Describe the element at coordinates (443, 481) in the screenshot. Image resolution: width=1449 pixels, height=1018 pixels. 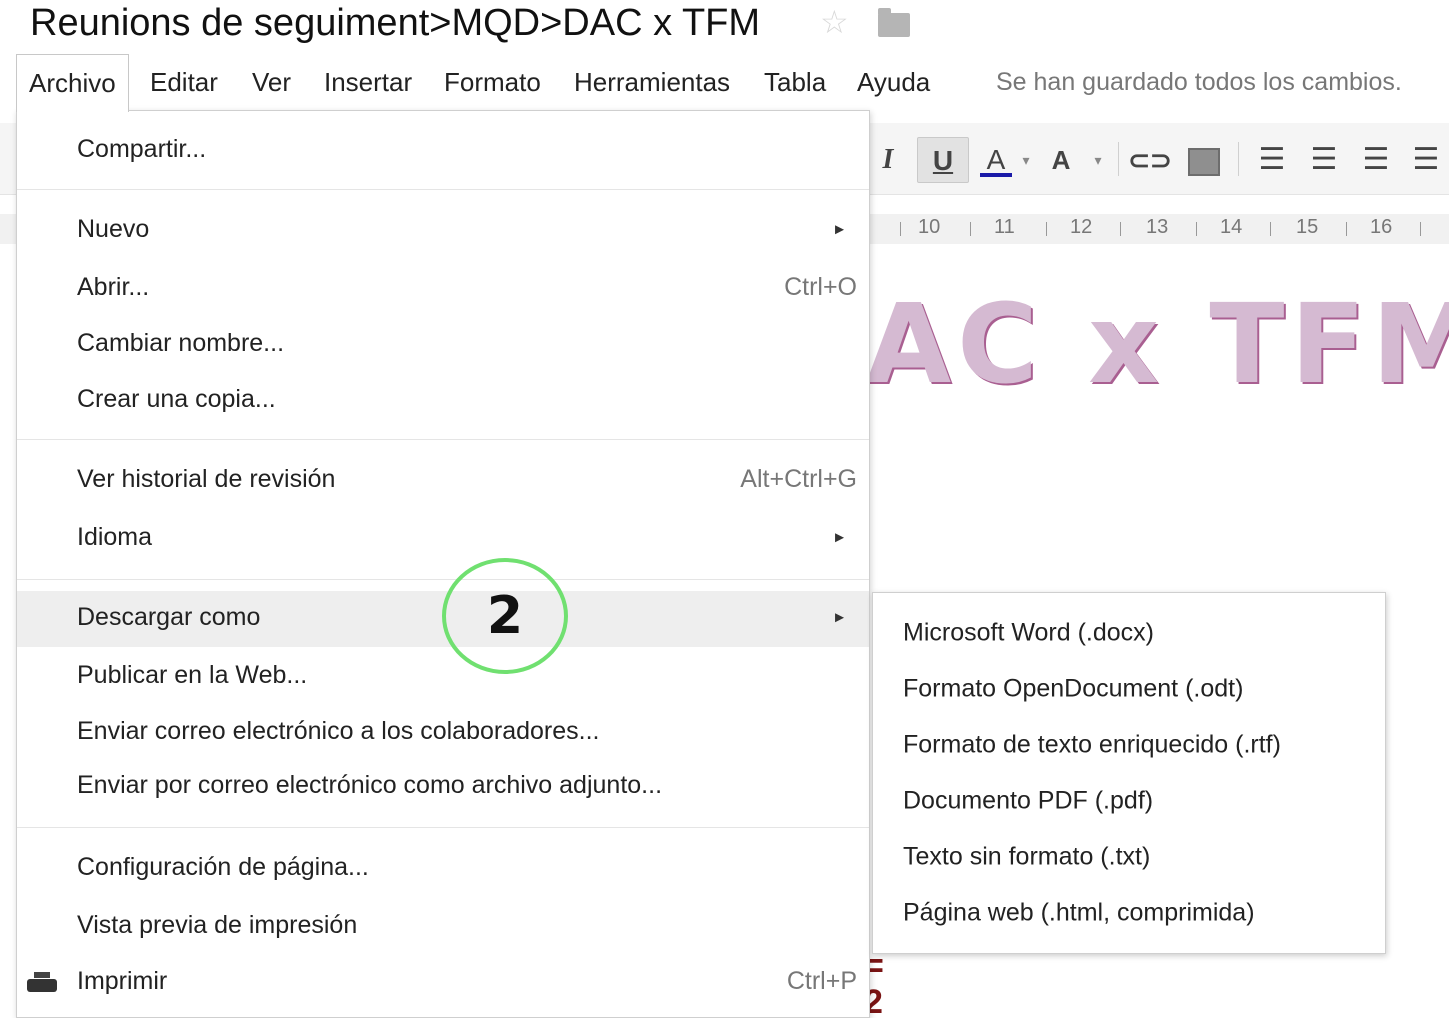
I see `menu-item-revision-history: Ver historial de revisión Alt+Ctrl+G` at that location.